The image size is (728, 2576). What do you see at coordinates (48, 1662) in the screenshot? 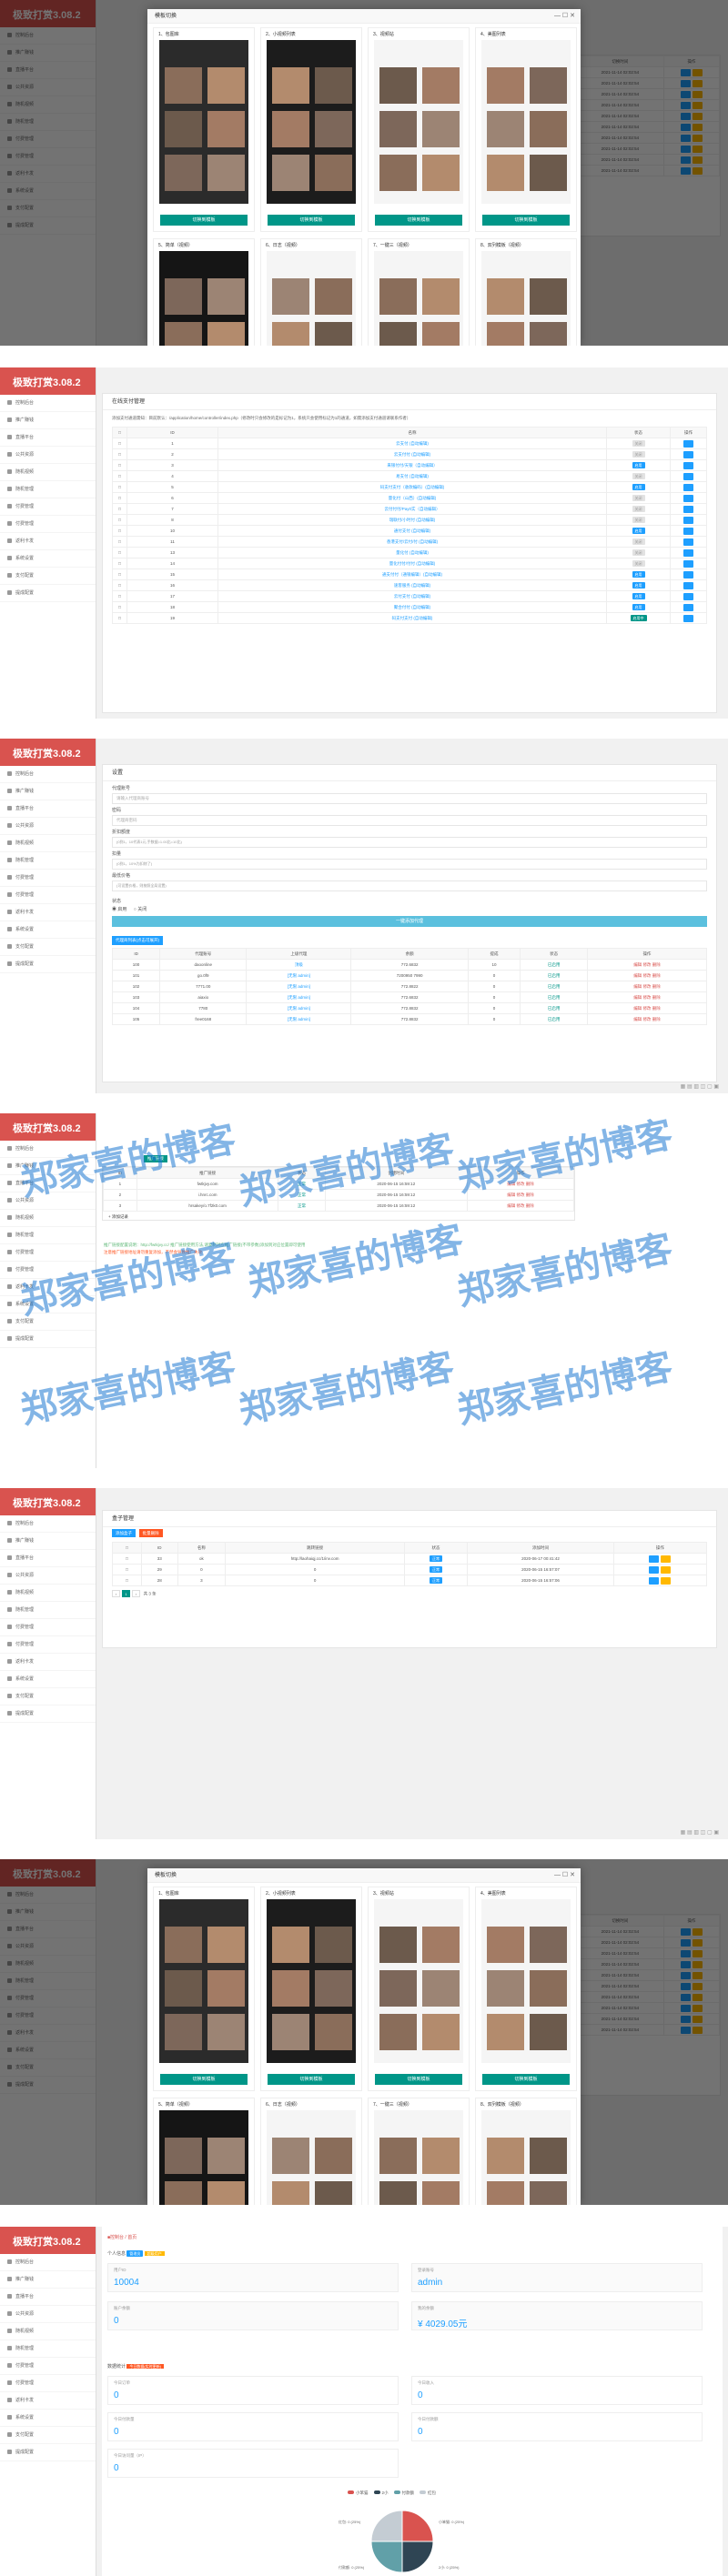
I see `nav-item: 返利卡发` at bounding box center [48, 1662].